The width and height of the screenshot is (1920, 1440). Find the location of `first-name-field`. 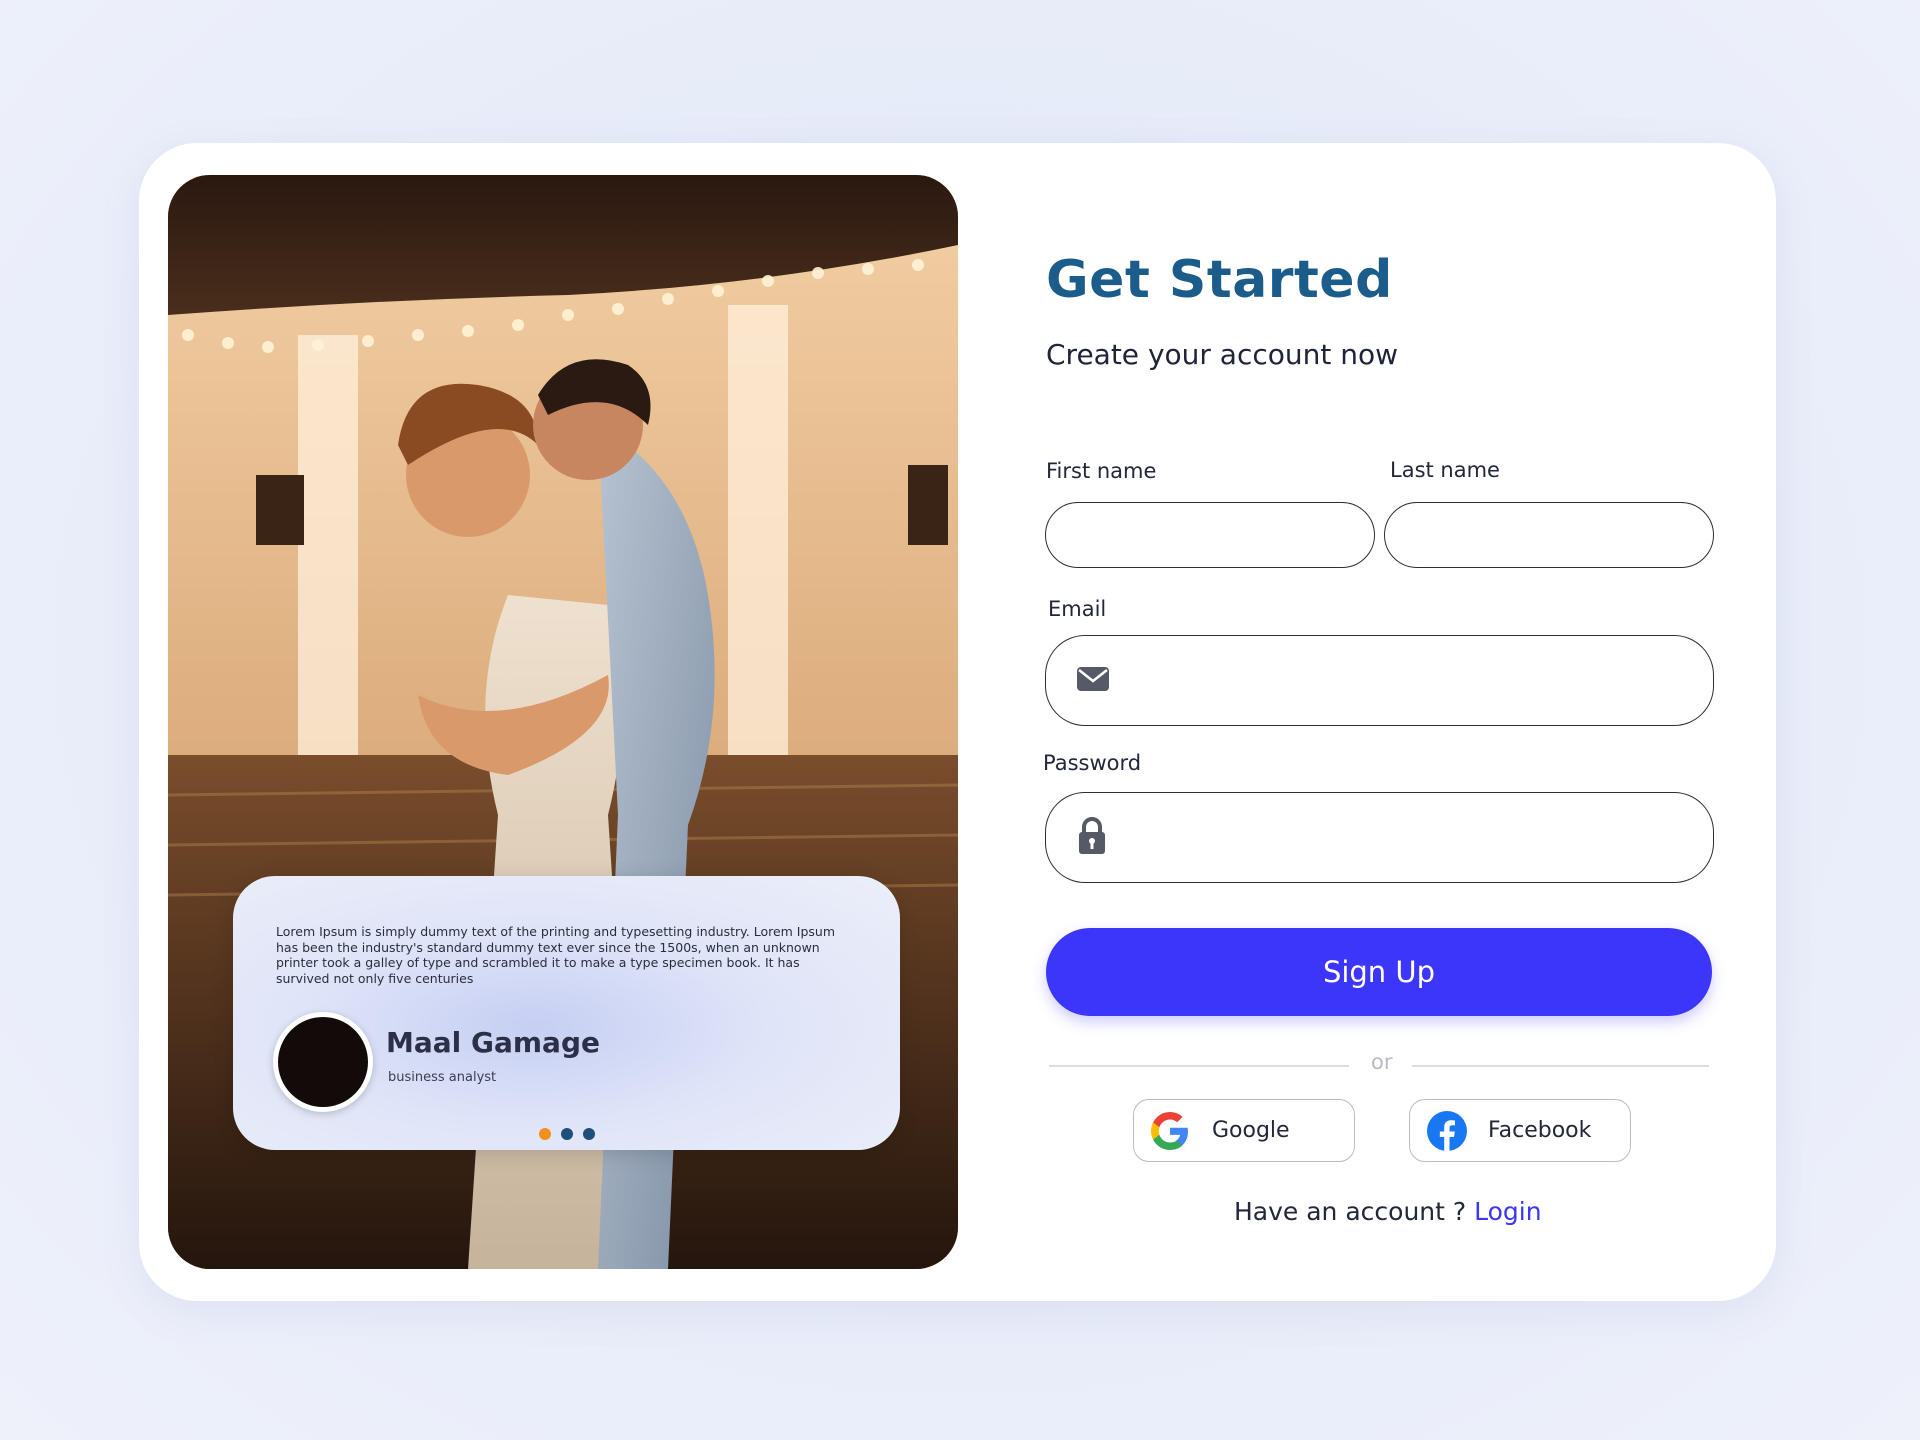

first-name-field is located at coordinates (1210, 535).